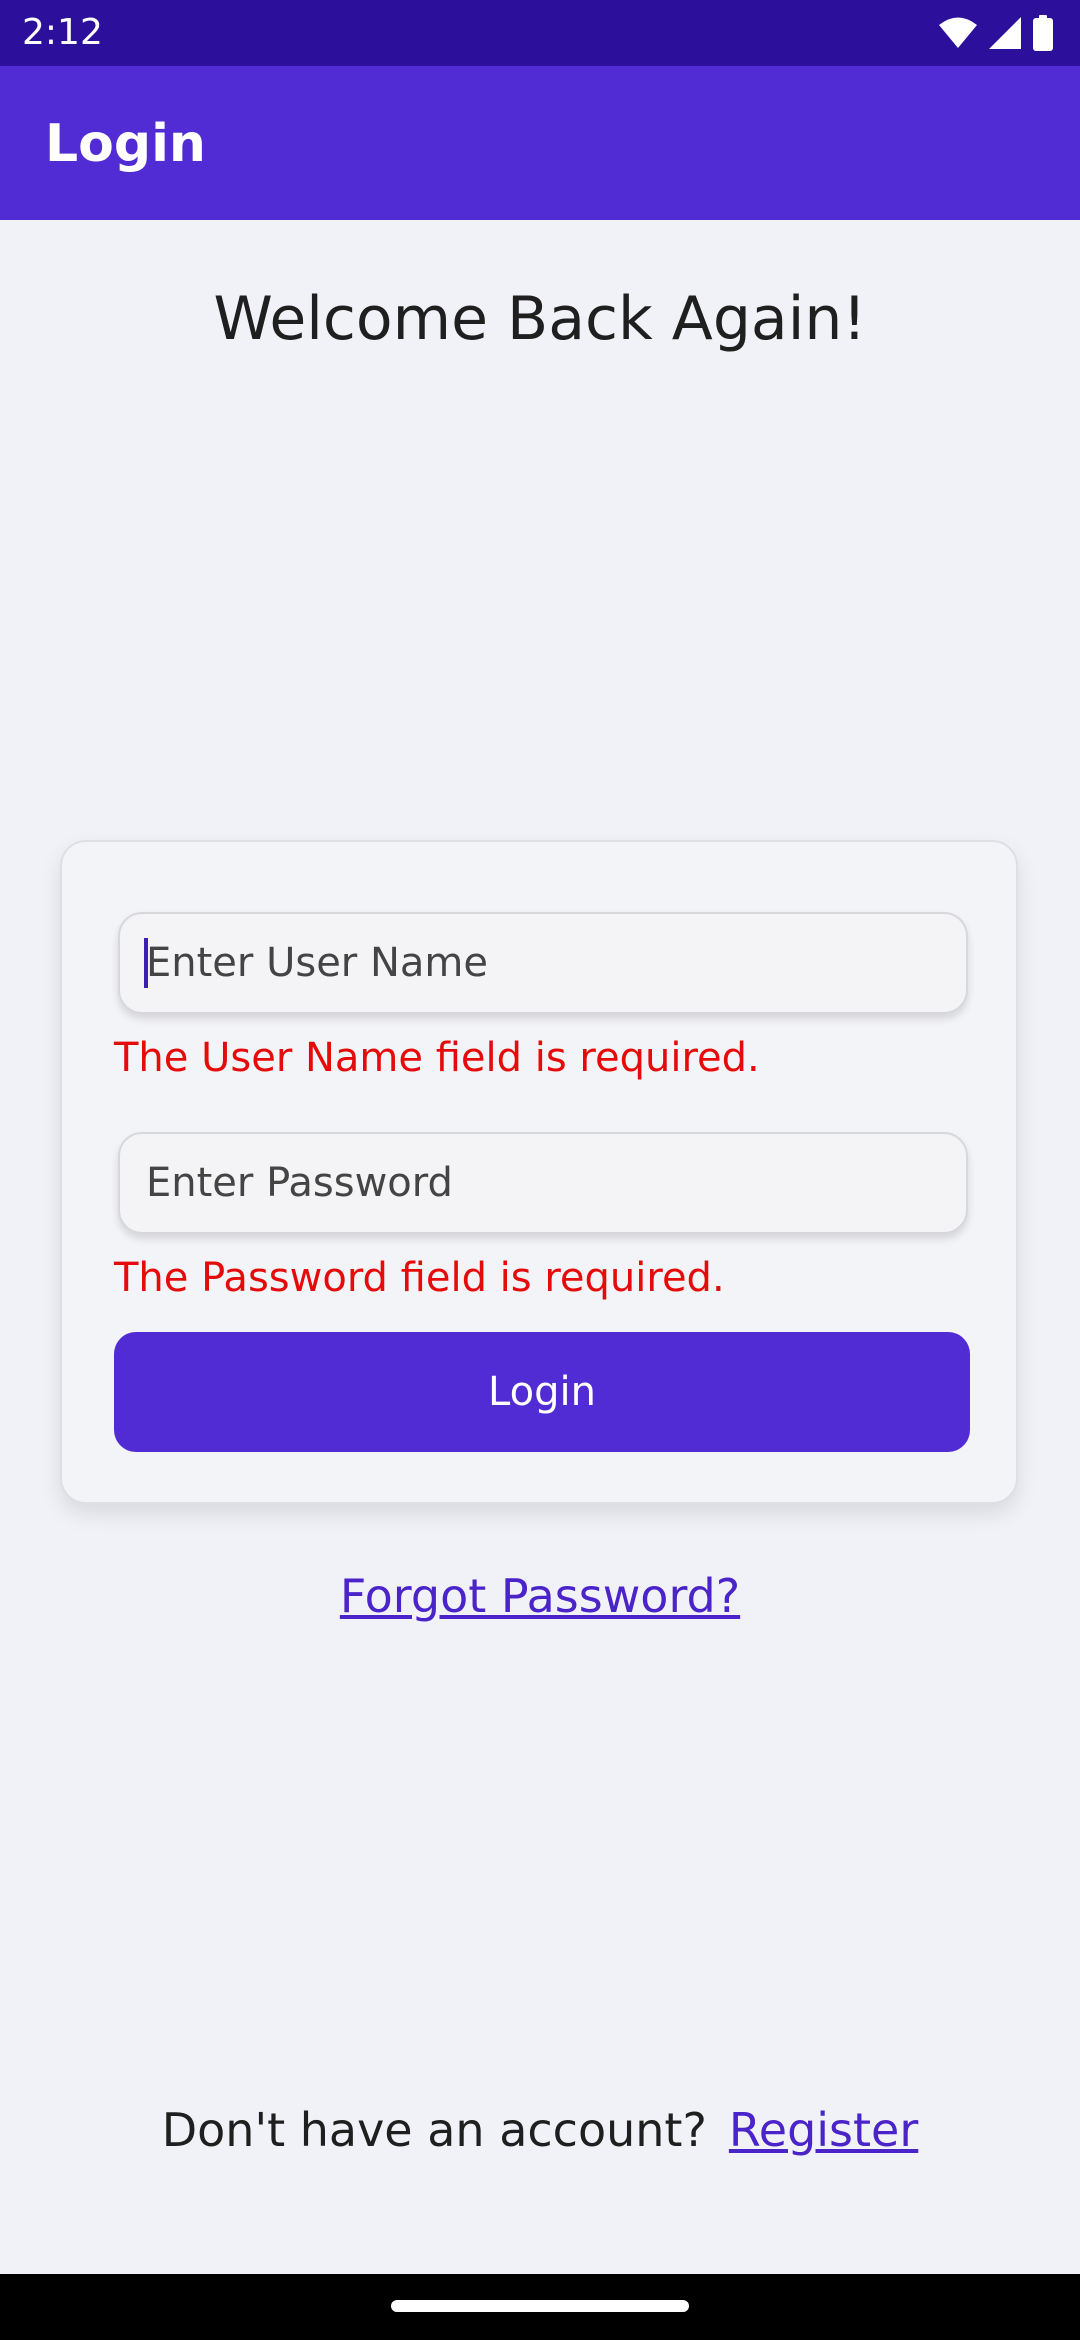 Image resolution: width=1080 pixels, height=2340 pixels. I want to click on forgot-password-link-text: Forgot Password?, so click(540, 1596).